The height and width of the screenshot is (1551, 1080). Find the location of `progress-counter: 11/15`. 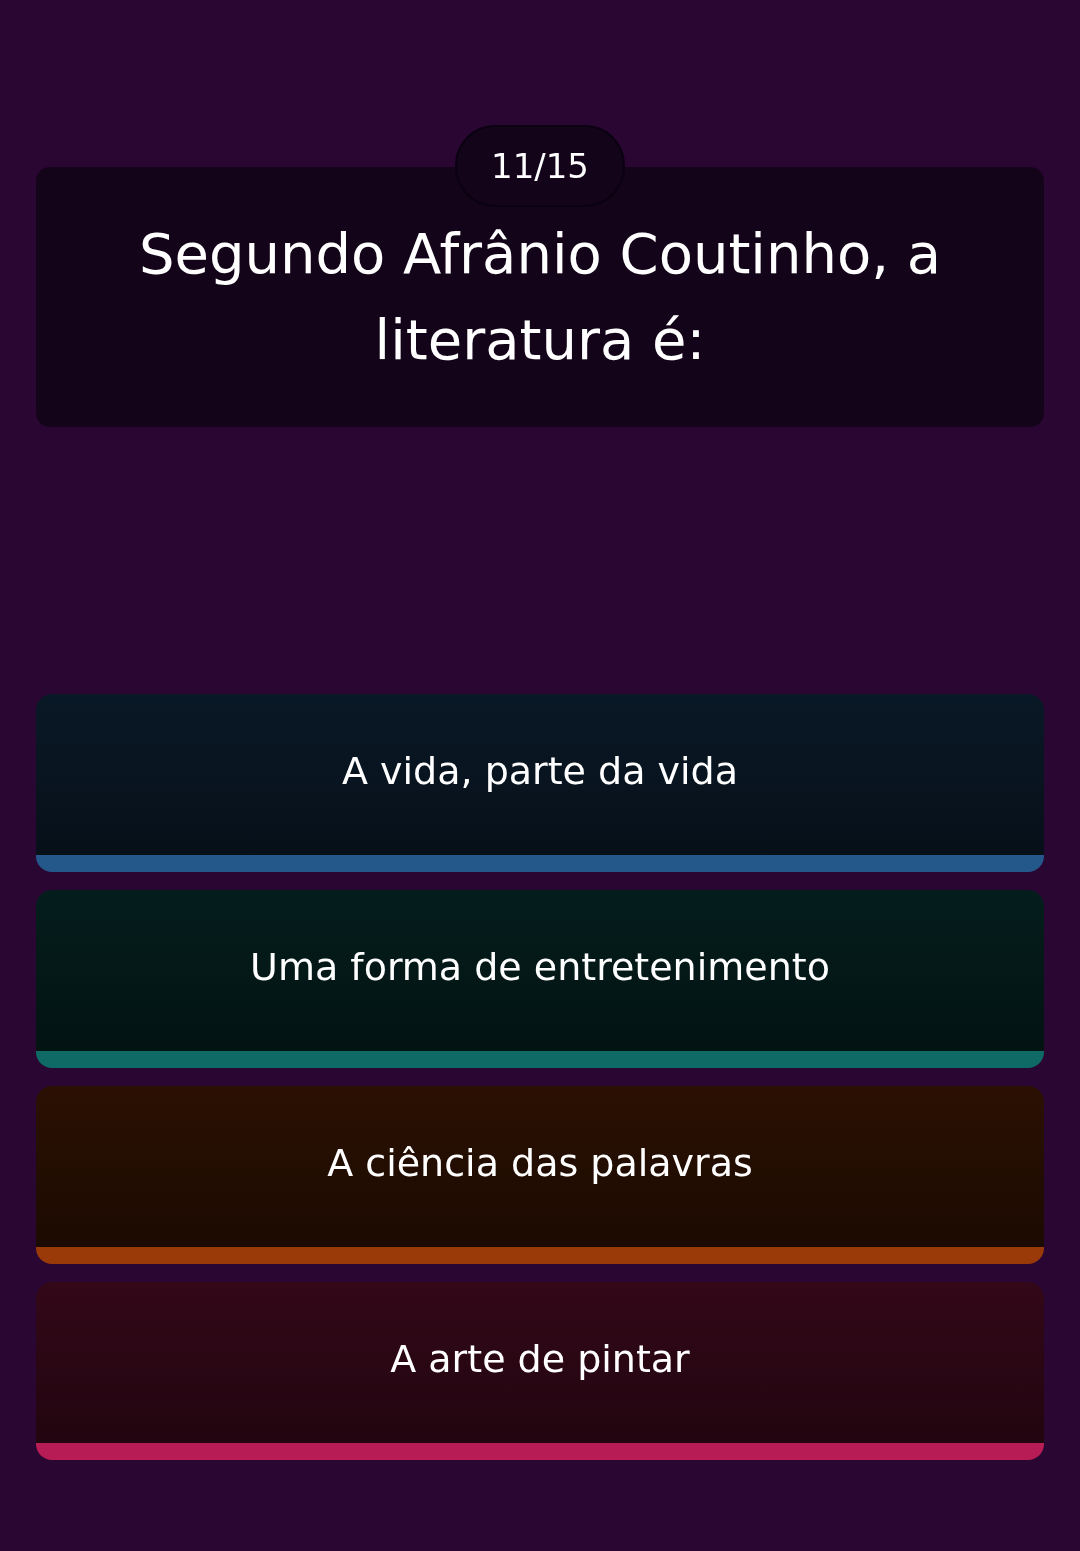

progress-counter: 11/15 is located at coordinates (540, 166).